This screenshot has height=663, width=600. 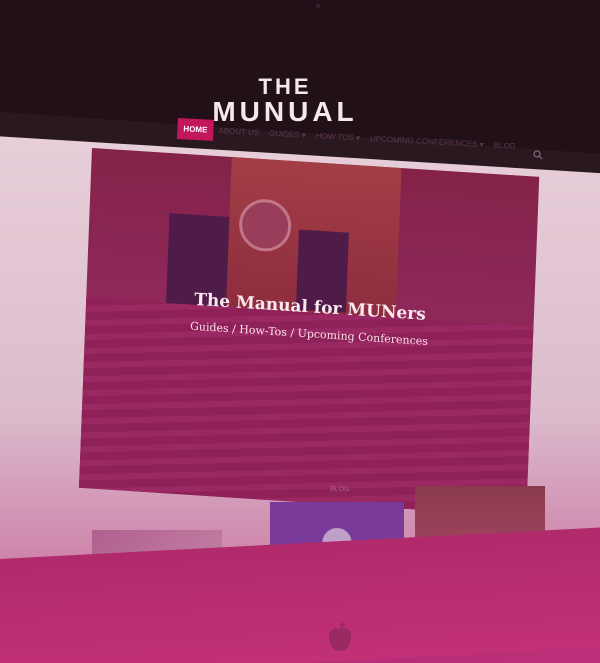 What do you see at coordinates (288, 134) in the screenshot?
I see `nav-guides: GUIDES ▾` at bounding box center [288, 134].